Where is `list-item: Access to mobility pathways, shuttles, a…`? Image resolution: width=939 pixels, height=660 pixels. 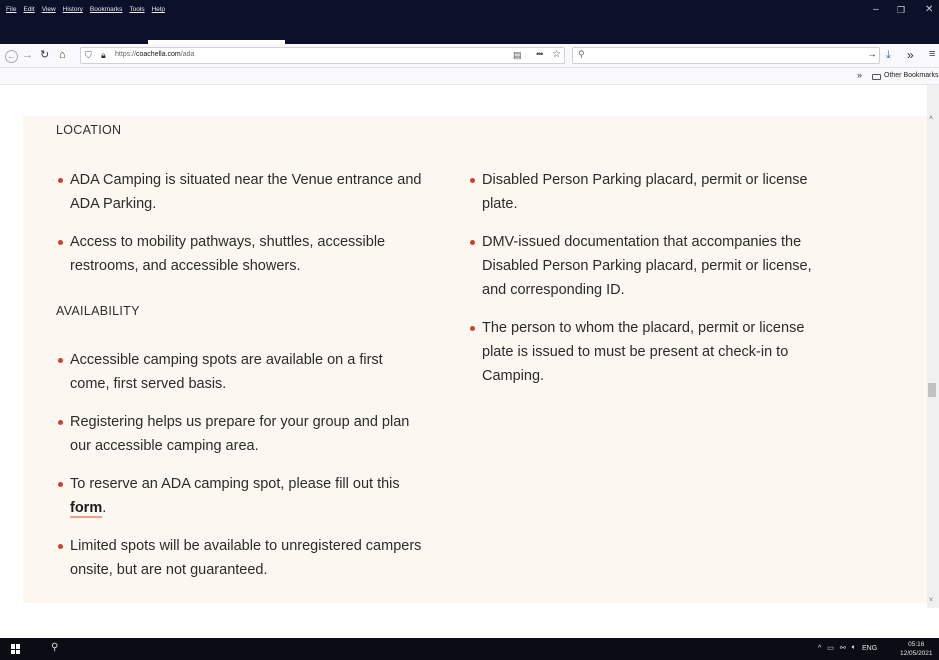 list-item: Access to mobility pathways, shuttles, a… is located at coordinates (241, 254).